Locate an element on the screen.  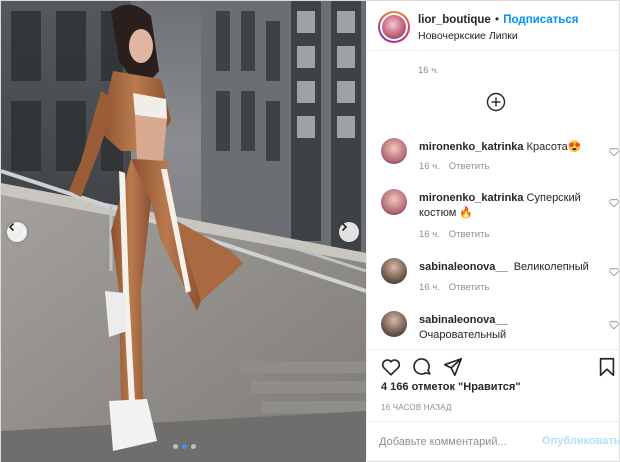
comment-icon is located at coordinates (422, 367).